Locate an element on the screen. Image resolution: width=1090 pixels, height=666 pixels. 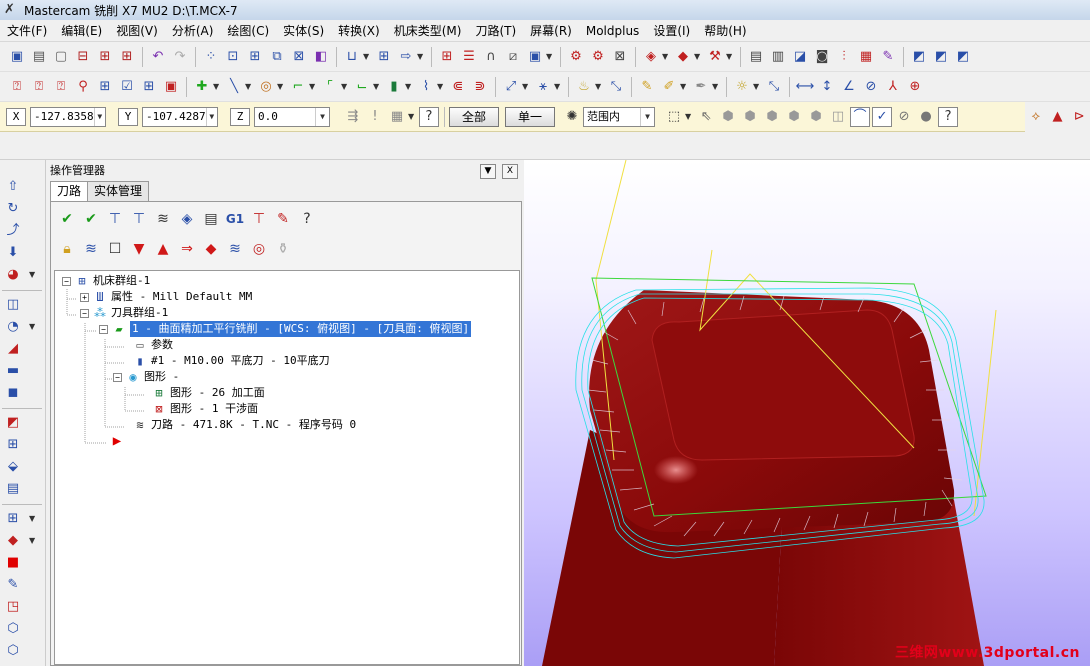
extrude-icon: ⇧ is located at coordinates (13, 187).